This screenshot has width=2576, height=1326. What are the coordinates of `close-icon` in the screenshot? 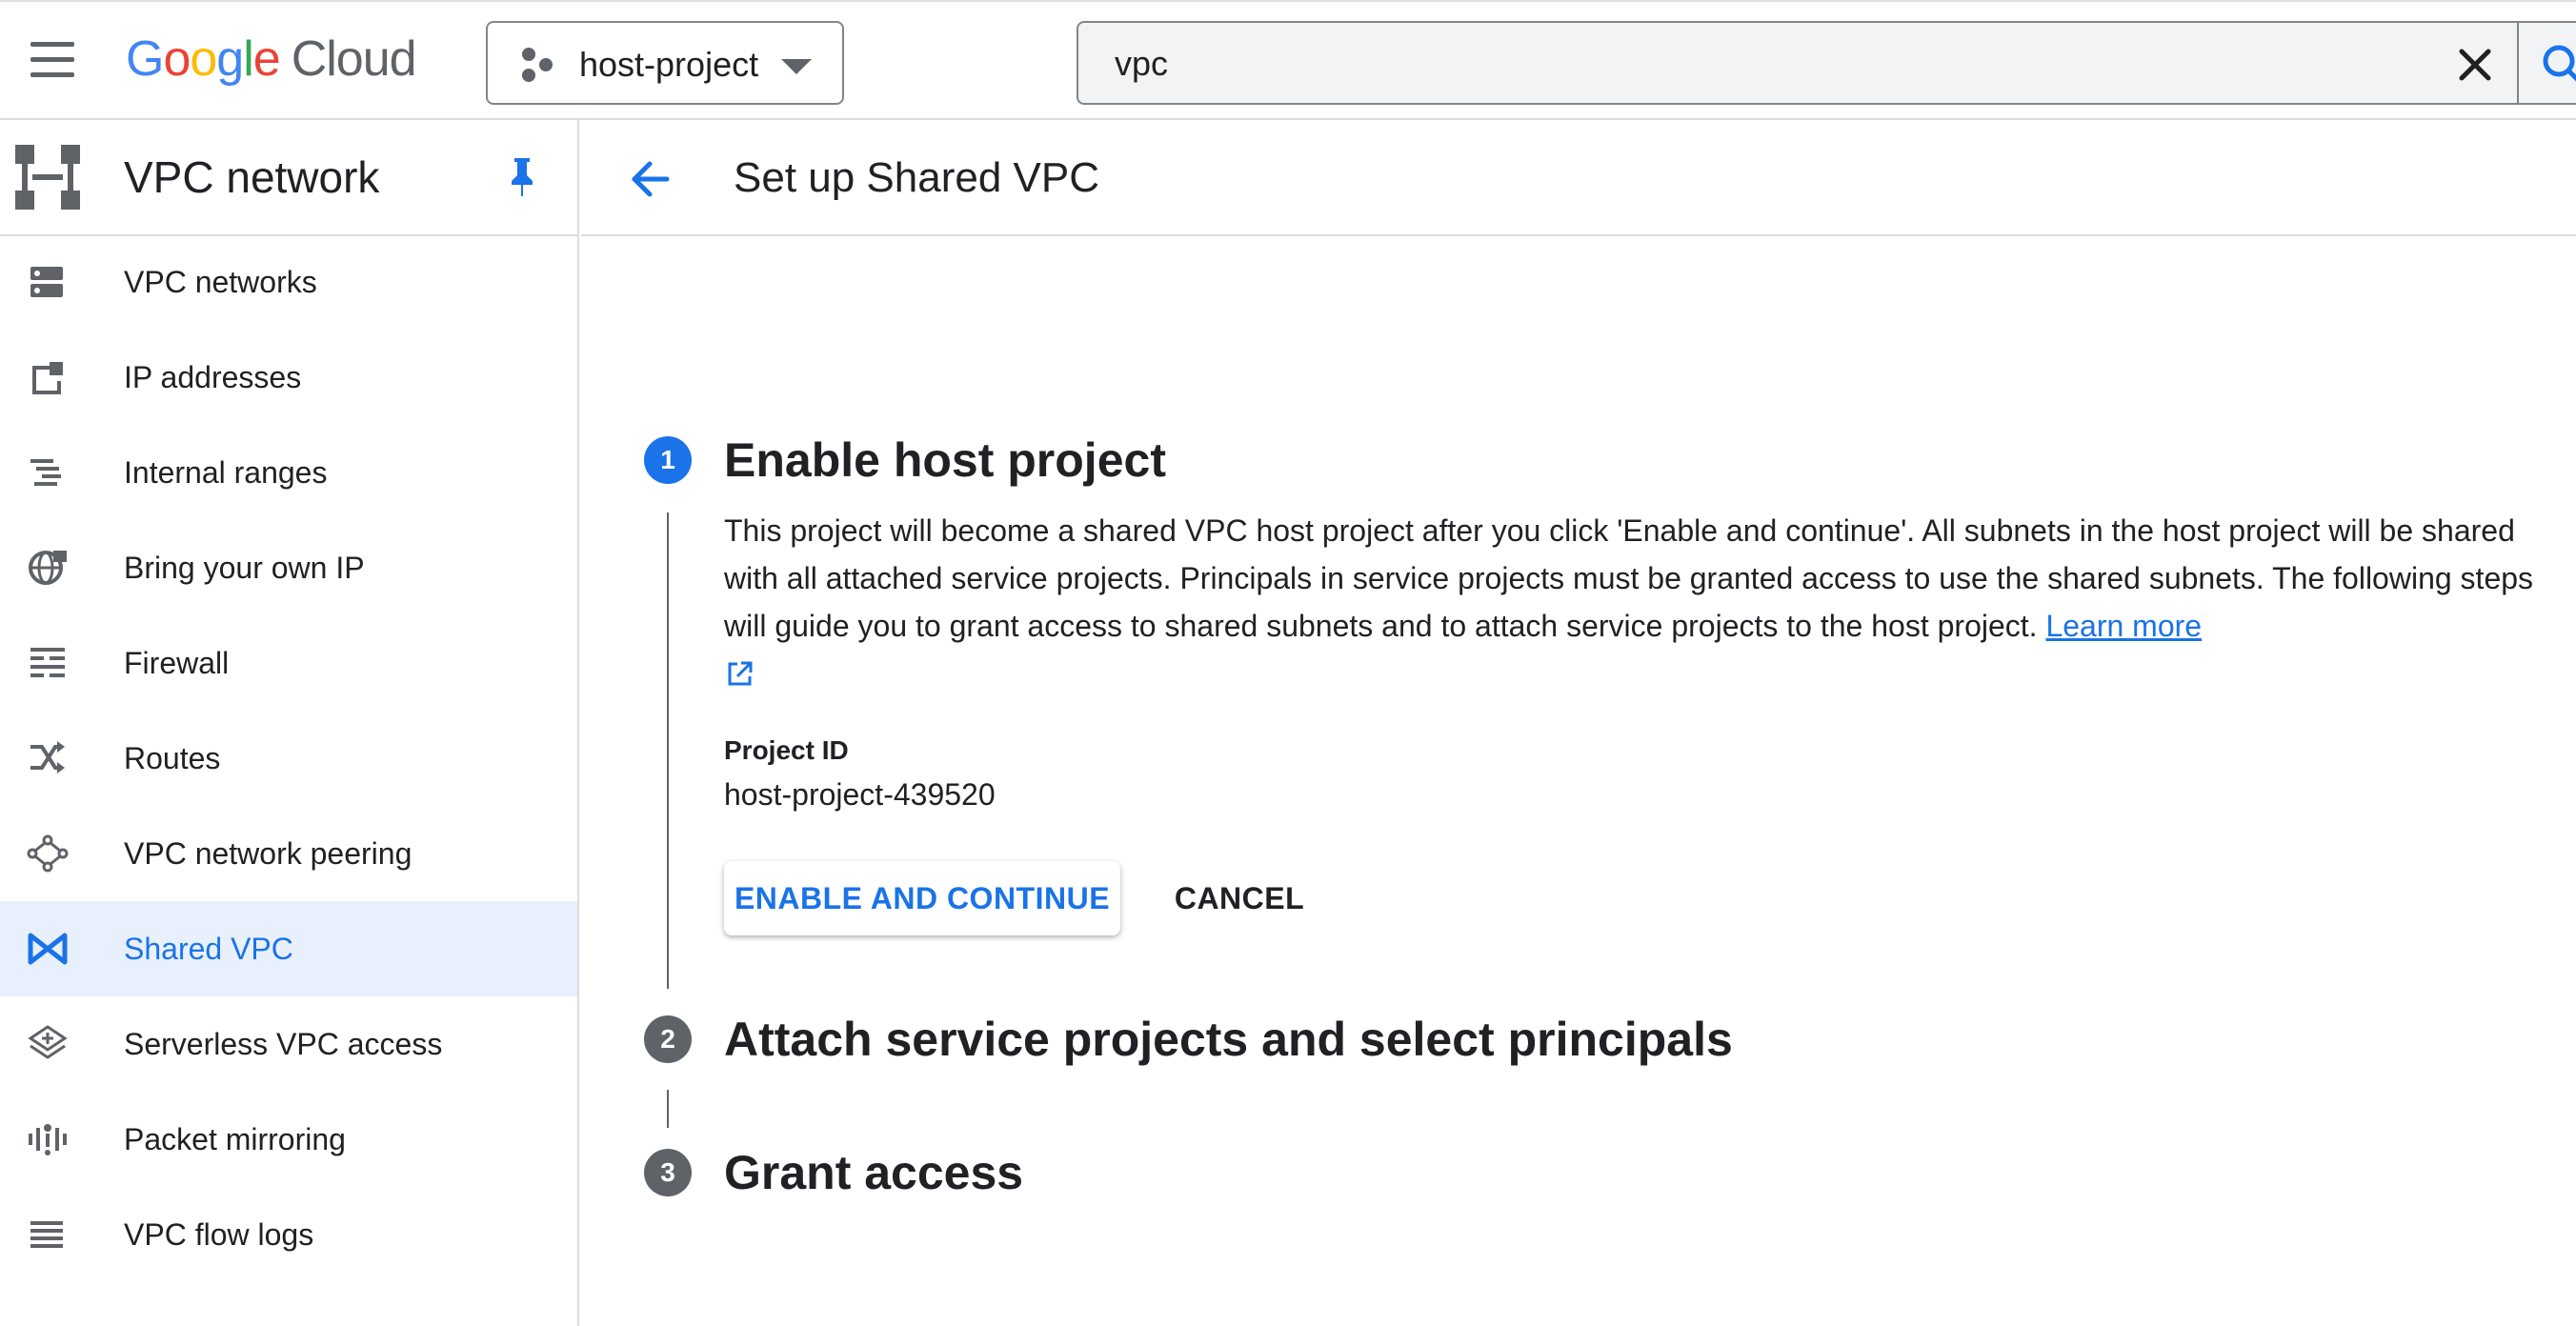 It's located at (2475, 65).